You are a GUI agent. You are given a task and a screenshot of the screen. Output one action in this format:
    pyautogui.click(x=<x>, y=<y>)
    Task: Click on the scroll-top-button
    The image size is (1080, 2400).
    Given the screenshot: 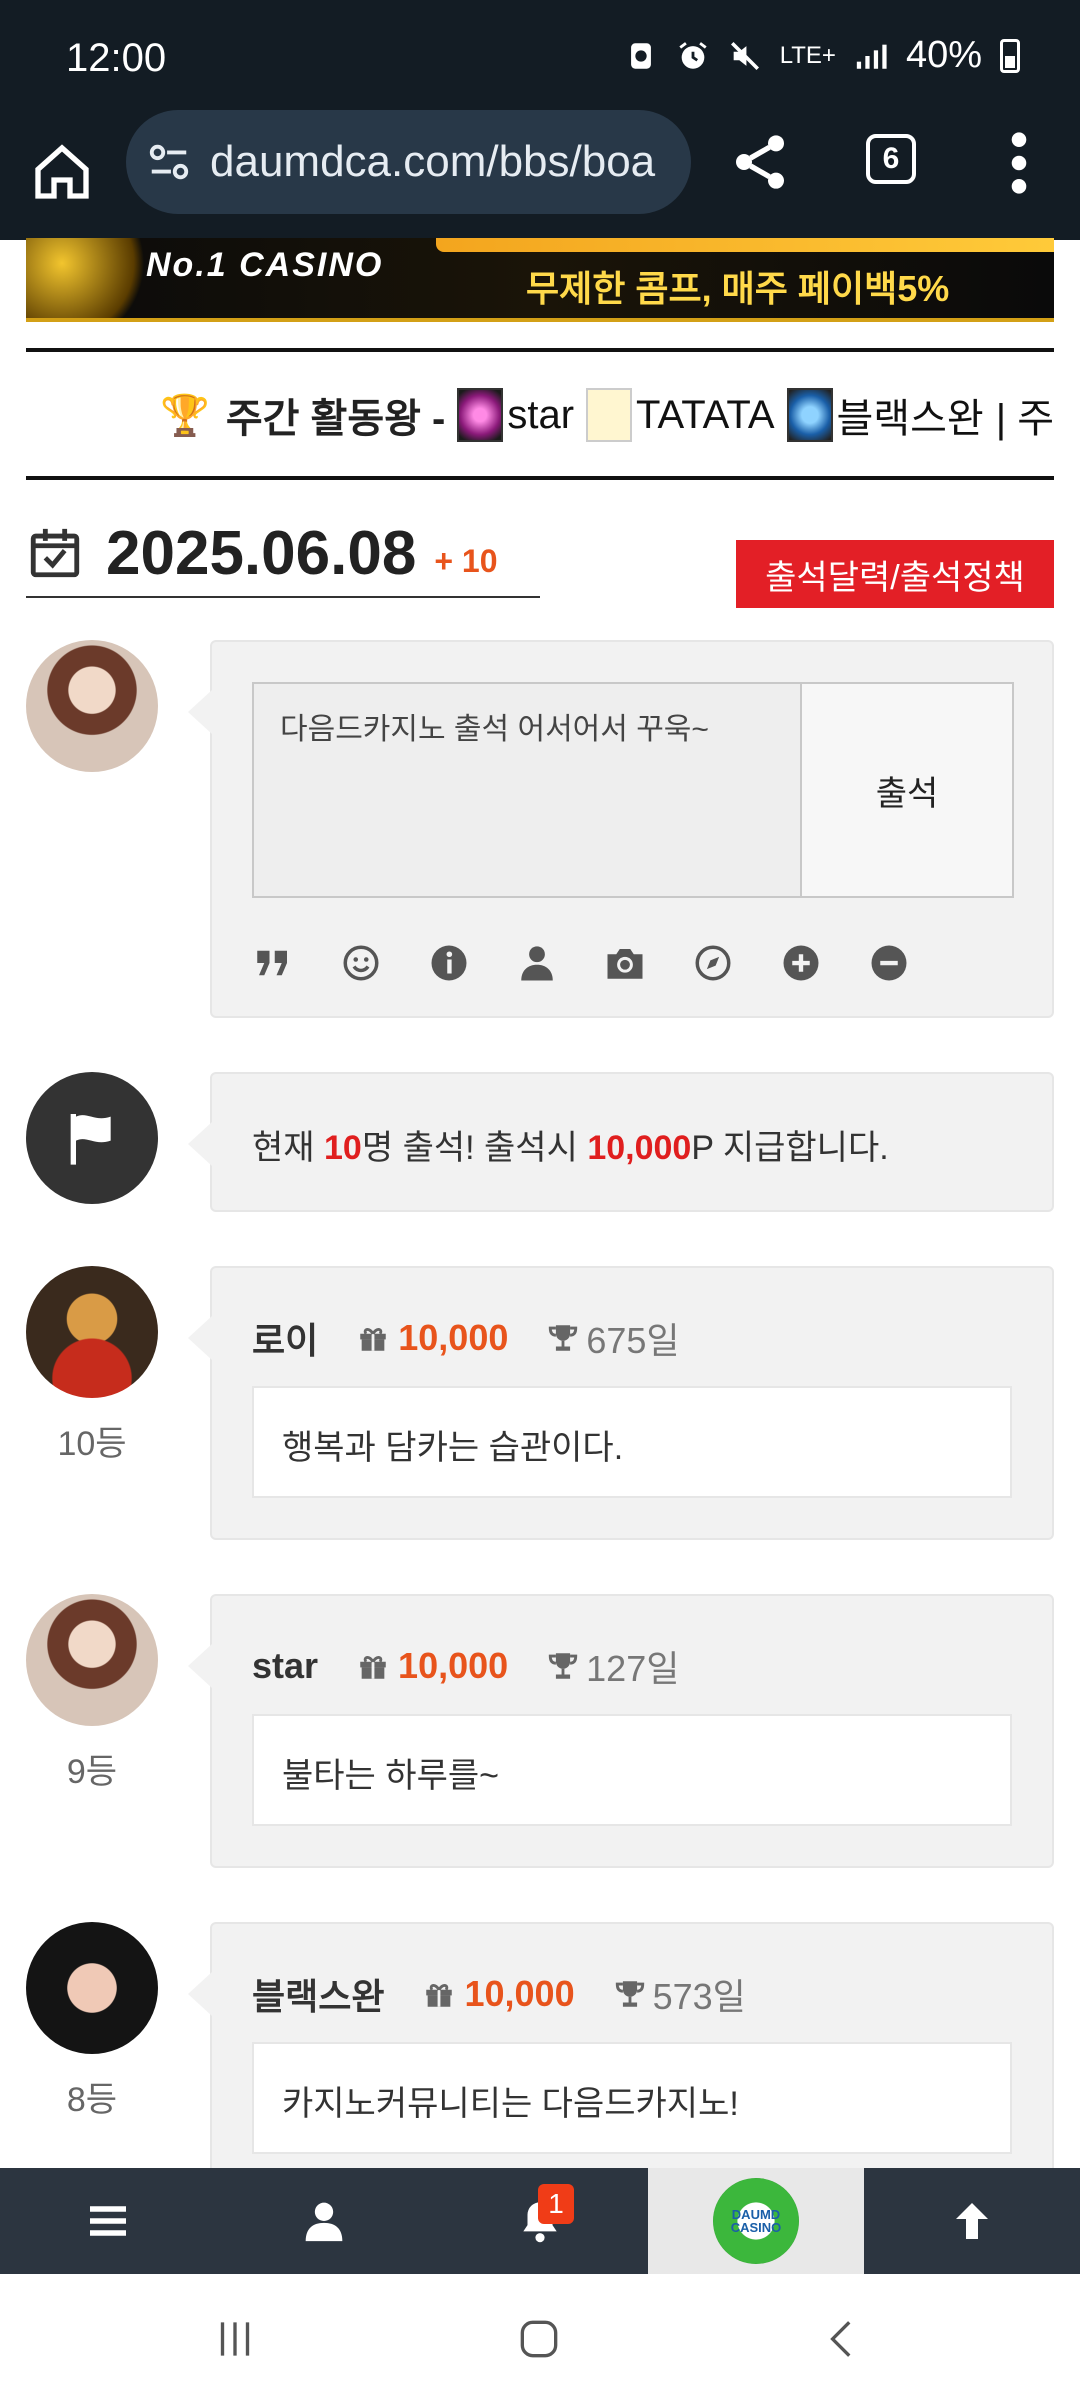 What is the action you would take?
    pyautogui.click(x=972, y=2221)
    